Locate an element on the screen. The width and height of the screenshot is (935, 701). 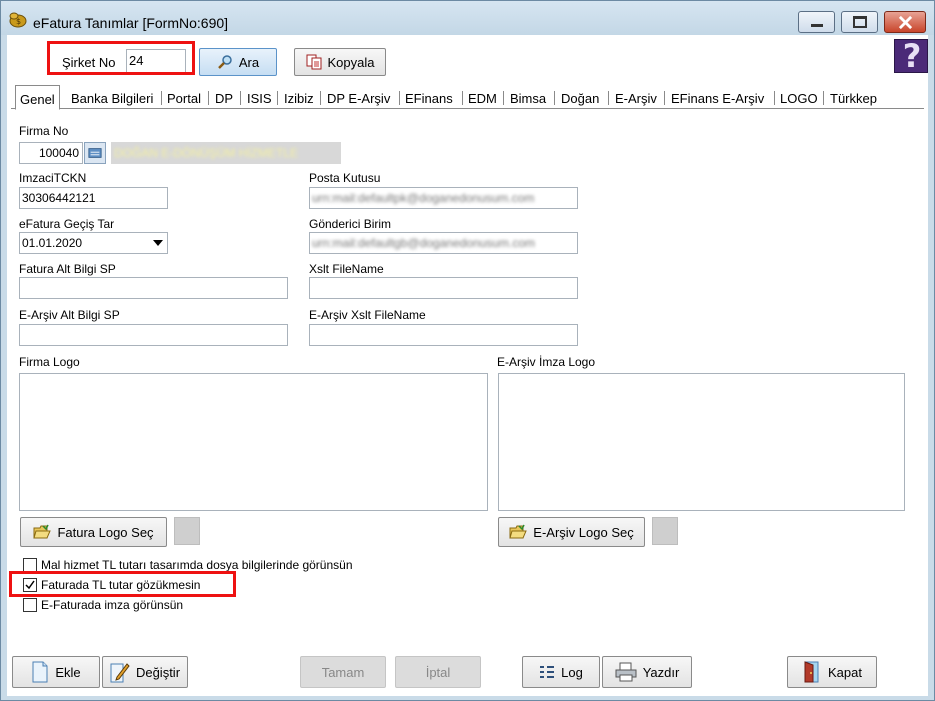
title-bar: $ eFatura Tanımlar [FormNo:690] is located at coordinates (467, 18).